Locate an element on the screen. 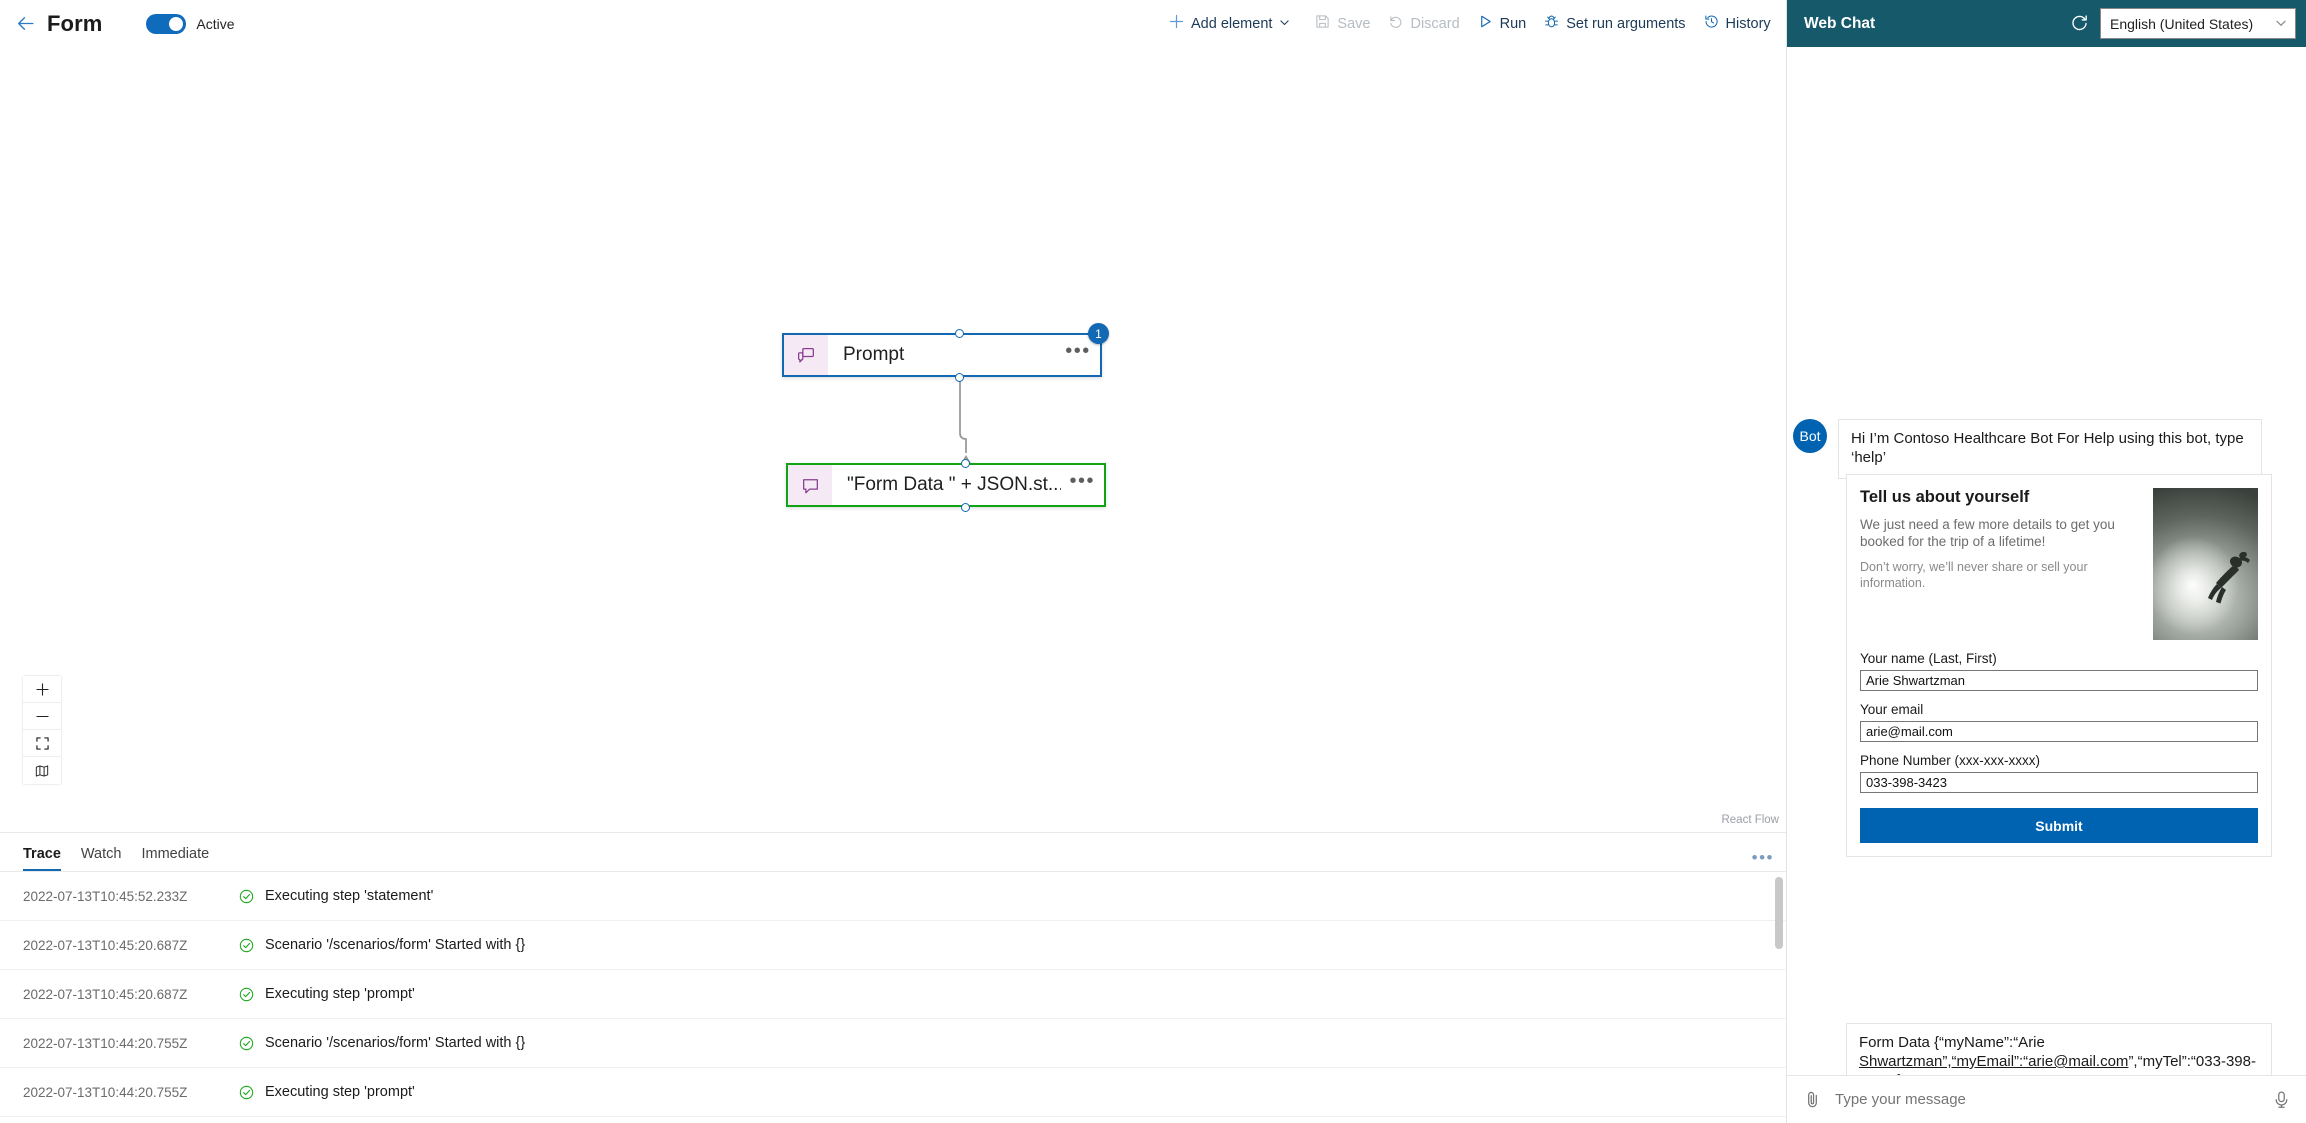 This screenshot has width=2306, height=1123. diver-silhouette-icon is located at coordinates (2229, 577).